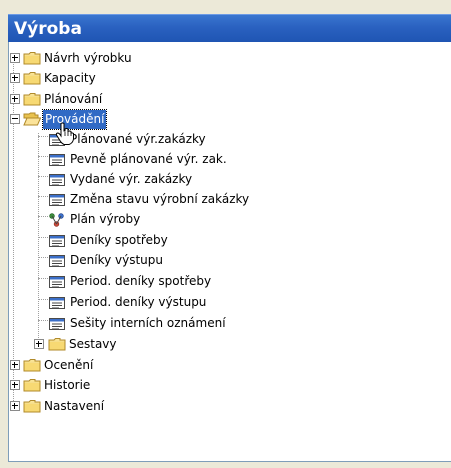 The image size is (451, 468). What do you see at coordinates (67, 385) in the screenshot?
I see `tree-node-label: Historie` at bounding box center [67, 385].